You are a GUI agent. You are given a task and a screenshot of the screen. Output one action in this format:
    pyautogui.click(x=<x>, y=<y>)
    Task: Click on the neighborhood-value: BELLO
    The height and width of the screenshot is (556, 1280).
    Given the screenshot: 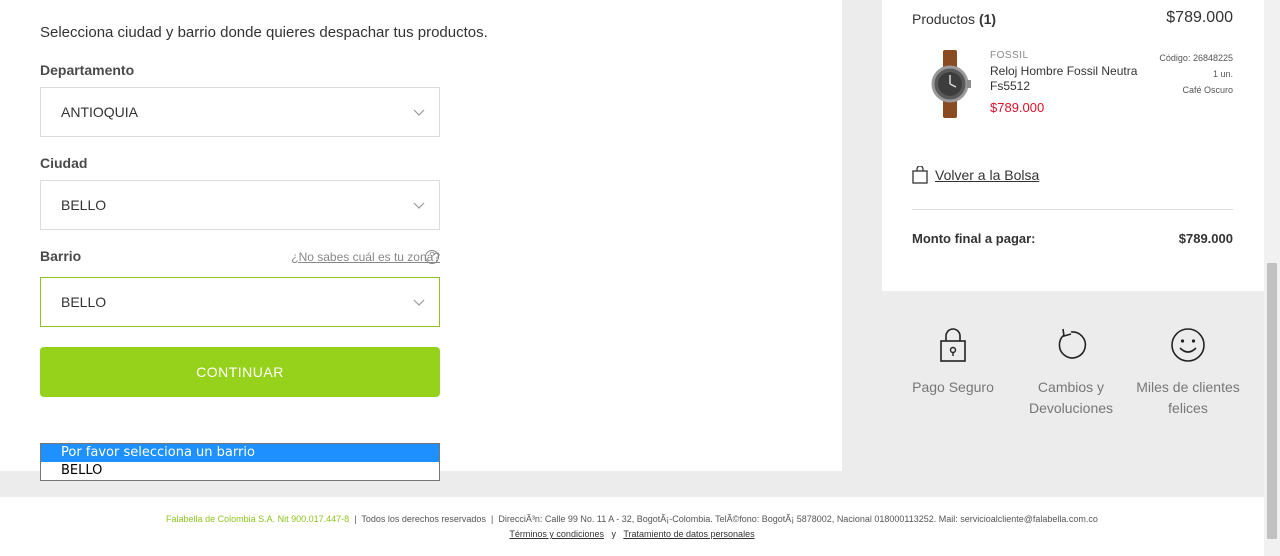 What is the action you would take?
    pyautogui.click(x=84, y=302)
    